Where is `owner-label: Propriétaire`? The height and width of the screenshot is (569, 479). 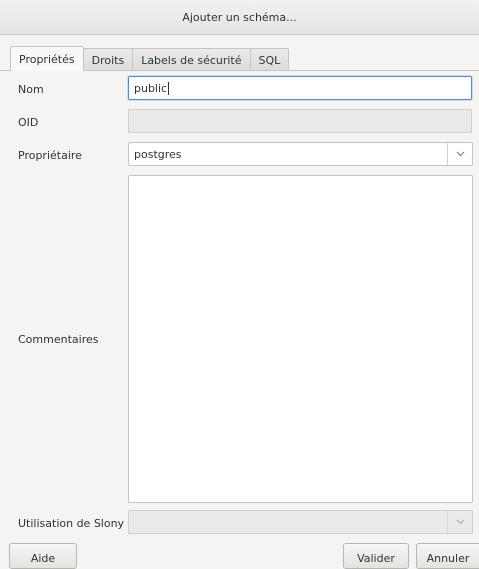
owner-label: Propriétaire is located at coordinates (50, 155).